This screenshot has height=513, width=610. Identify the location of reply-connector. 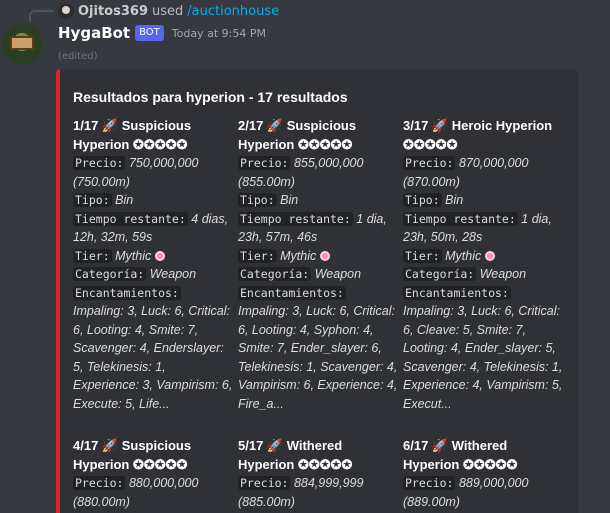
(41, 16).